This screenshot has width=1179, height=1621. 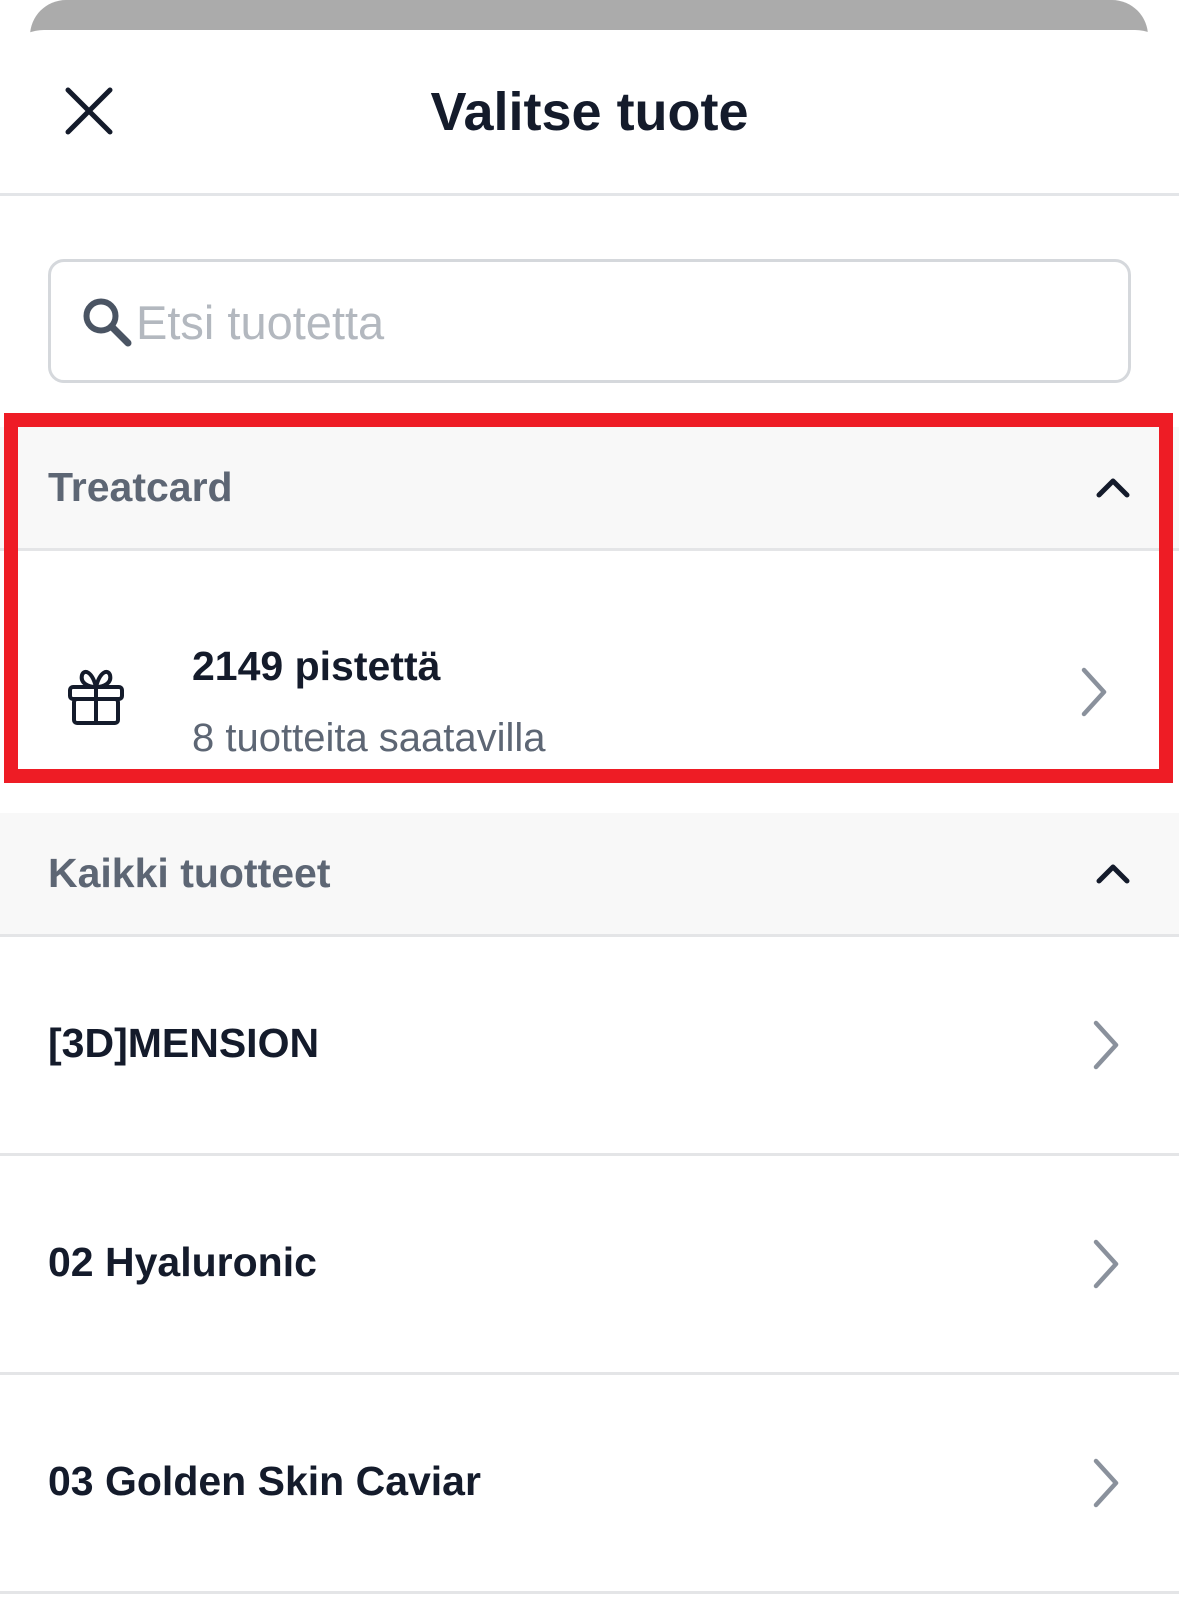 I want to click on page-title: Valitse tuote, so click(x=589, y=112).